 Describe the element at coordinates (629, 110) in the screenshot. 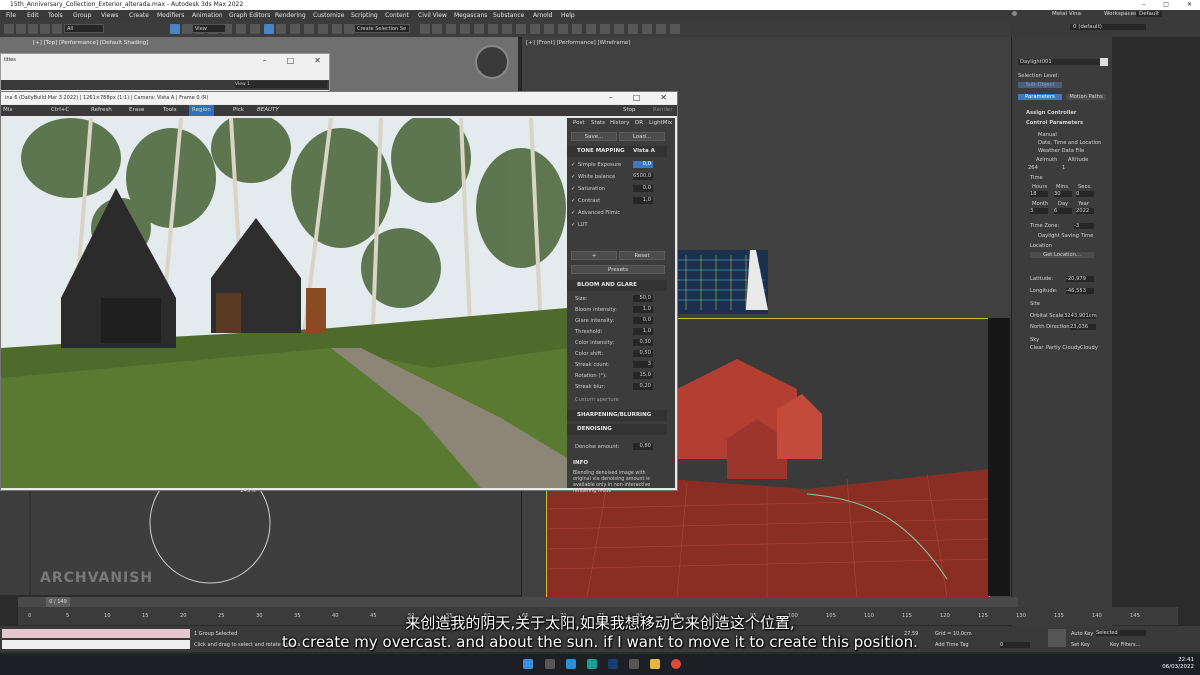

I see `vfb-stop-button: Stop` at that location.